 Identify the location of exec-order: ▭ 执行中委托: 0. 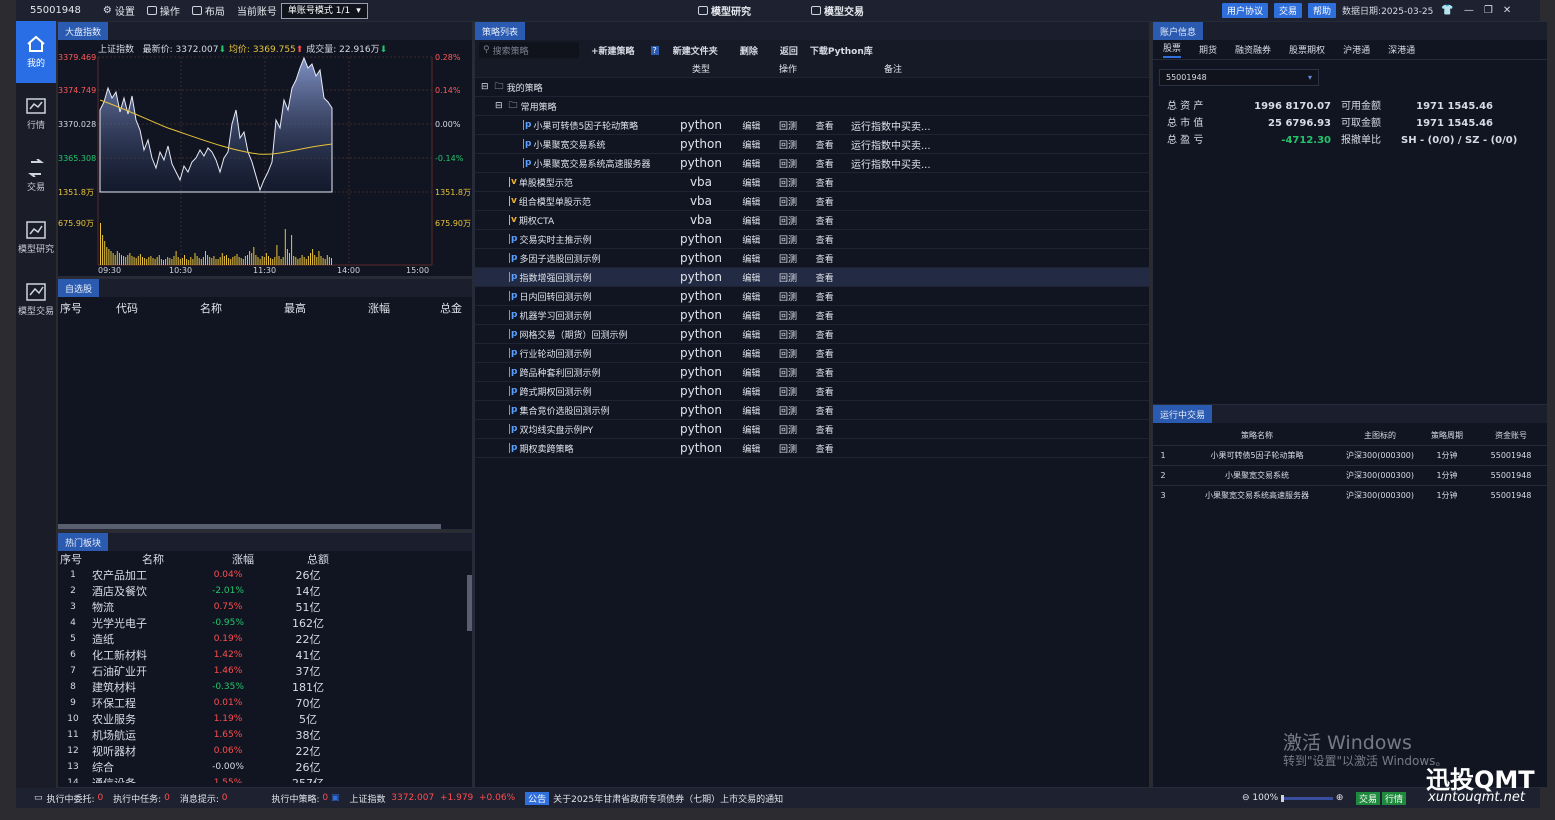
(68, 798).